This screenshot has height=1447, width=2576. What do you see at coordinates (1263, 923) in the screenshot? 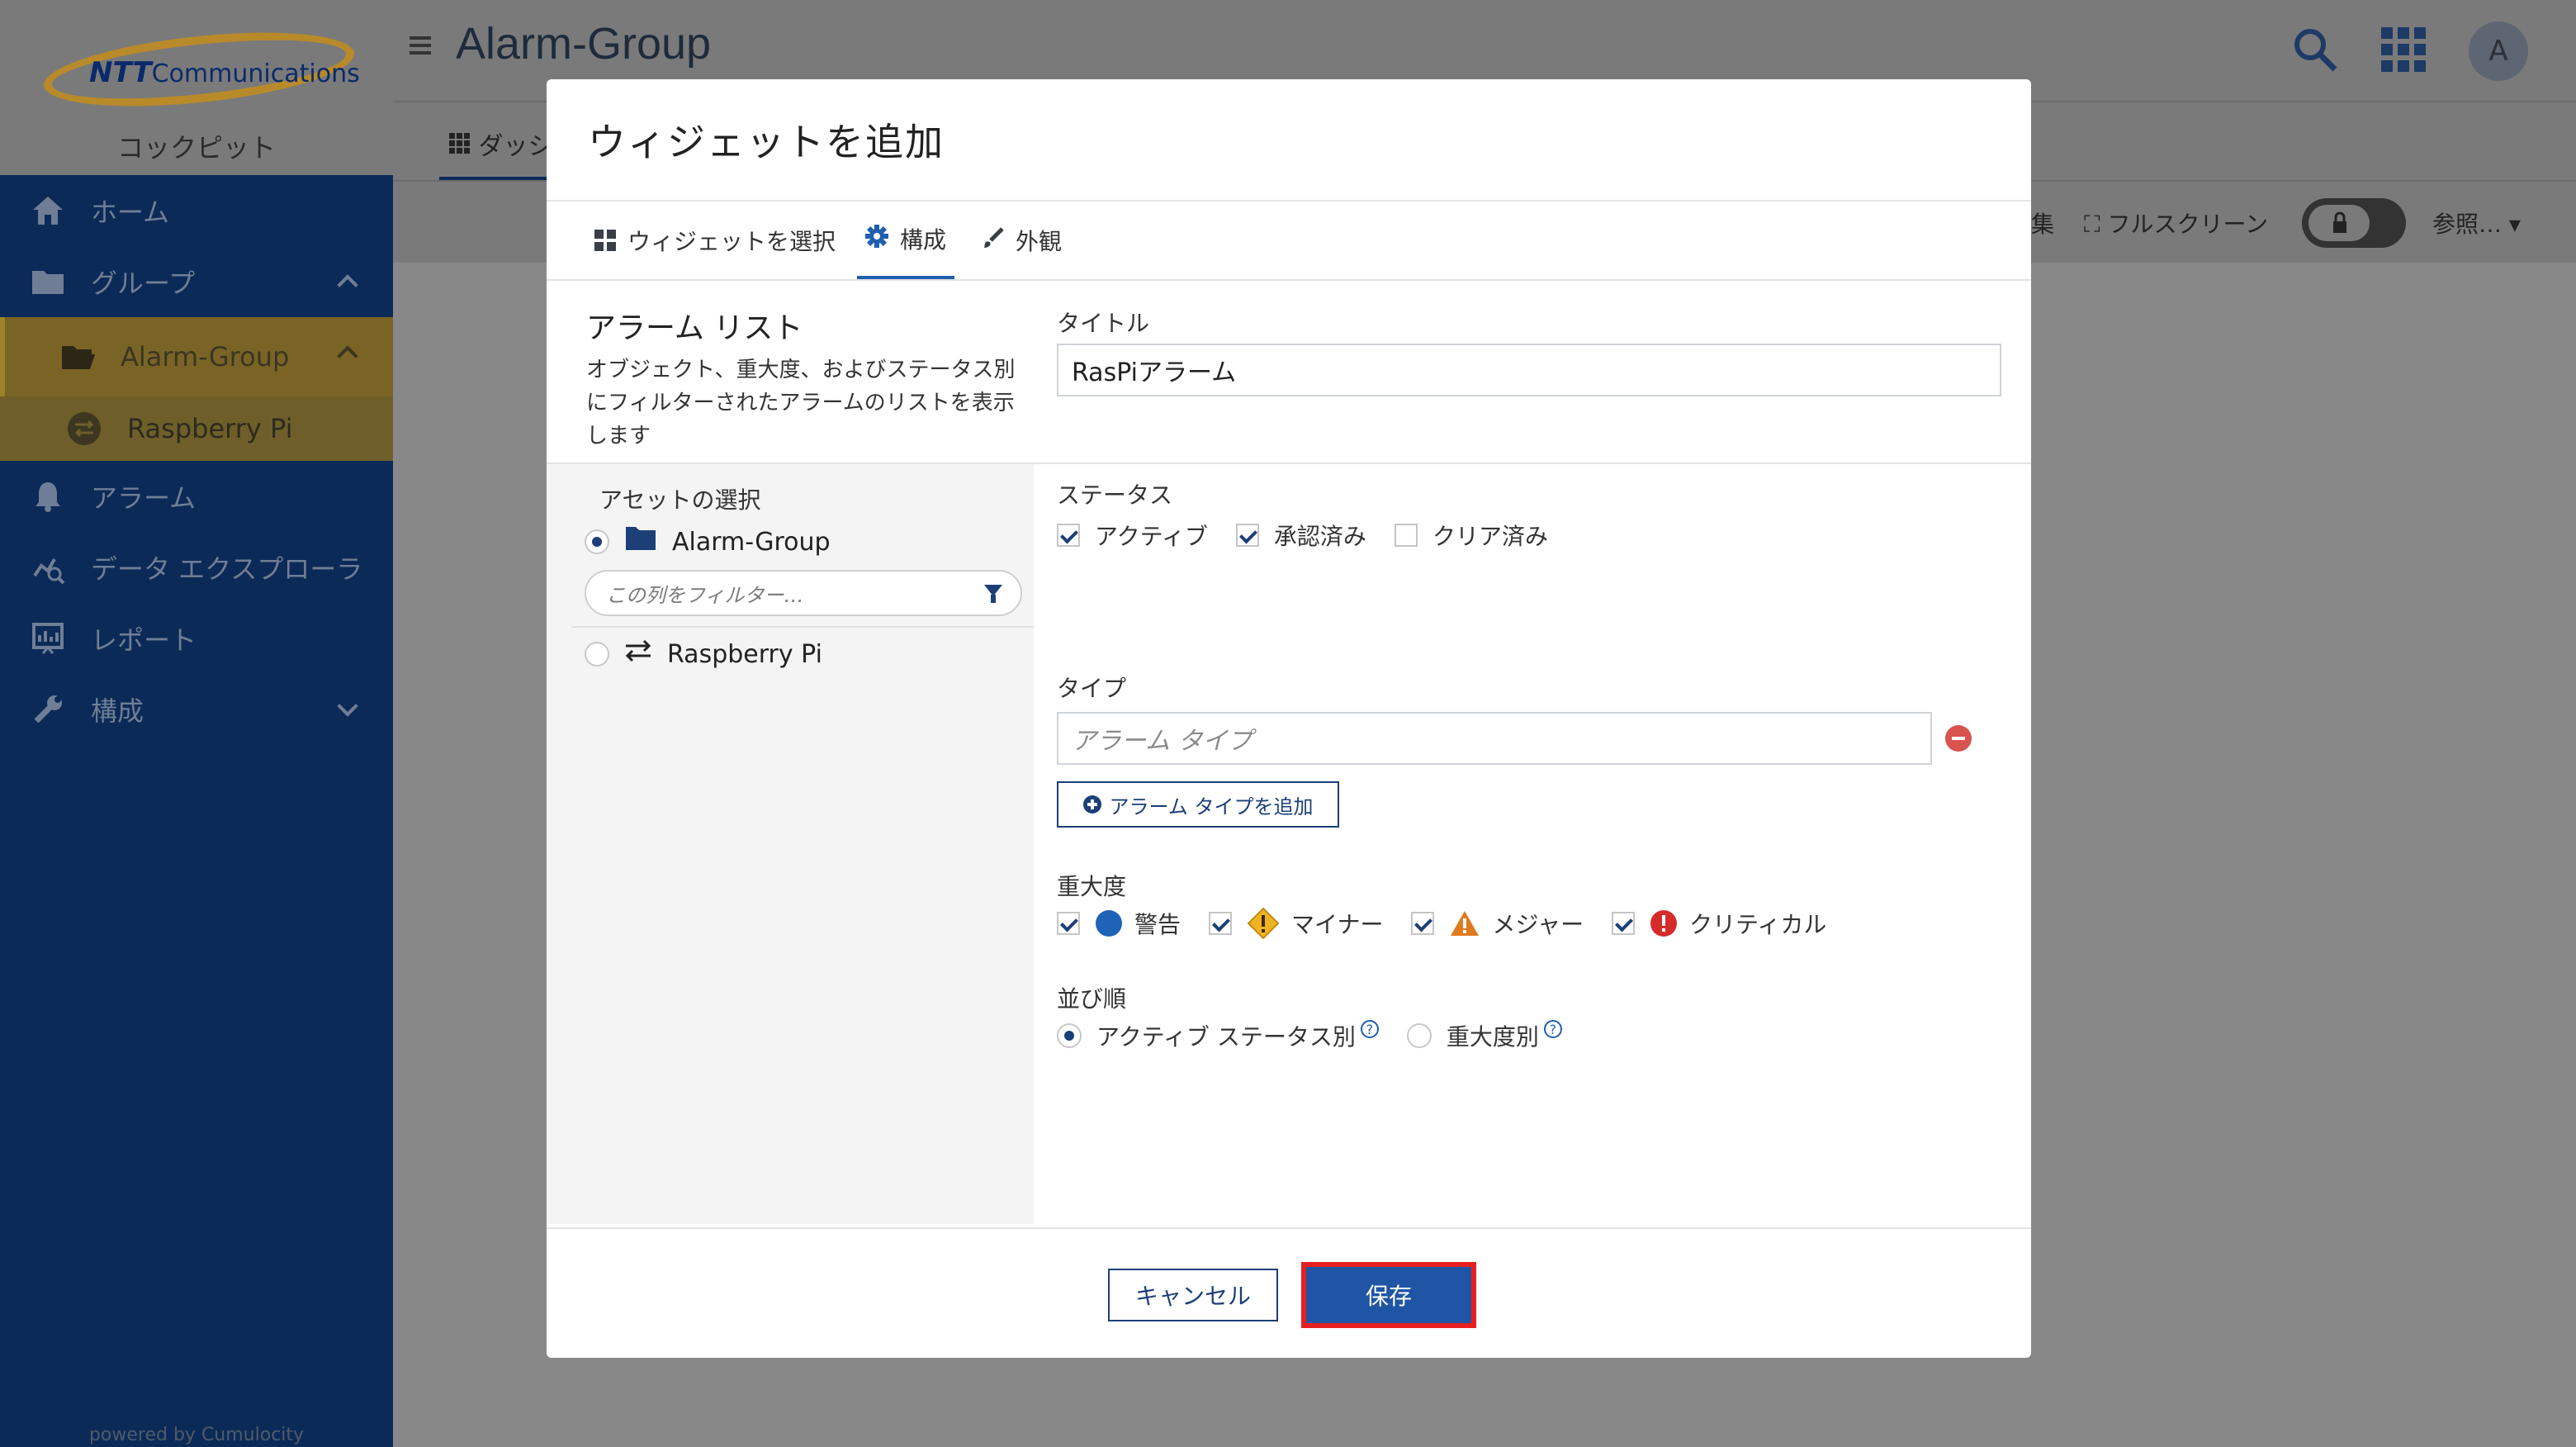
I see `minor-diamond-icon` at bounding box center [1263, 923].